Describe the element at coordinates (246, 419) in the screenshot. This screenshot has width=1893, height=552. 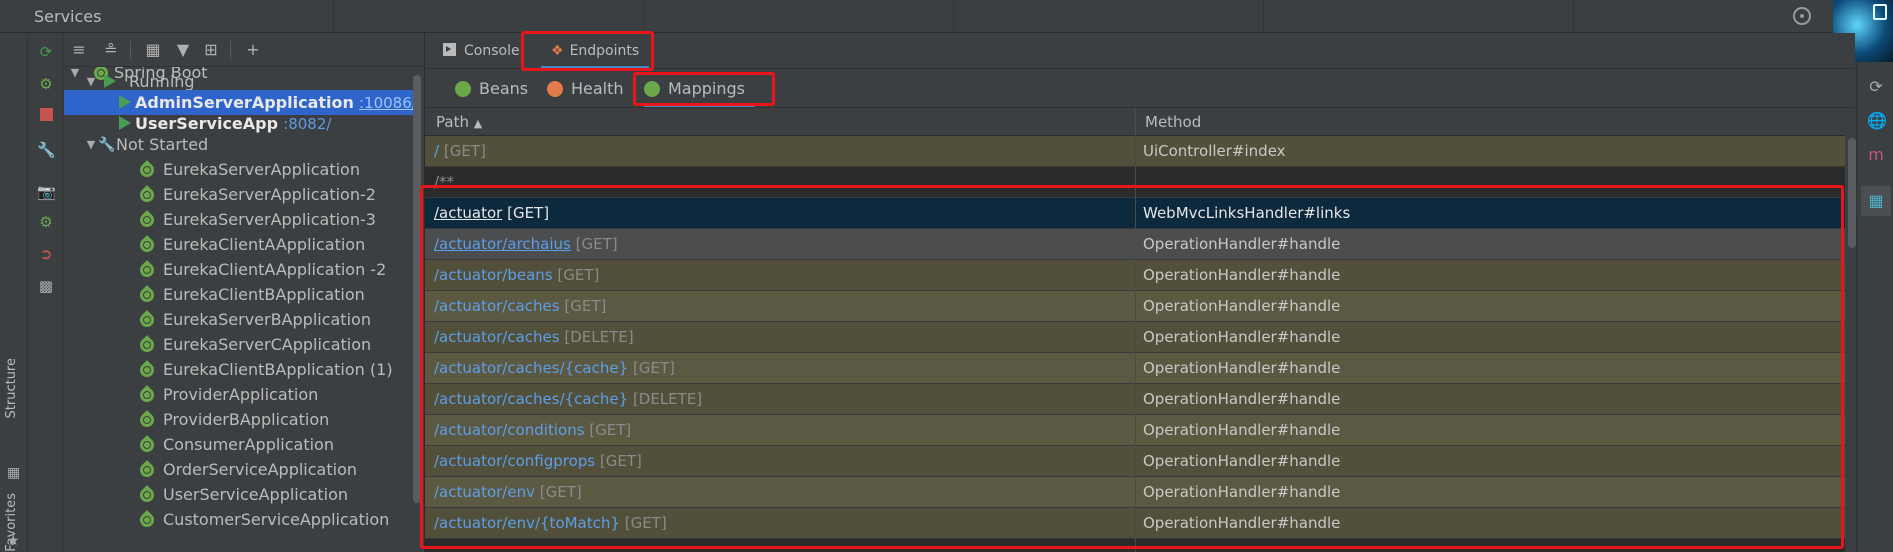
I see `service-name: ProviderBApplication` at that location.